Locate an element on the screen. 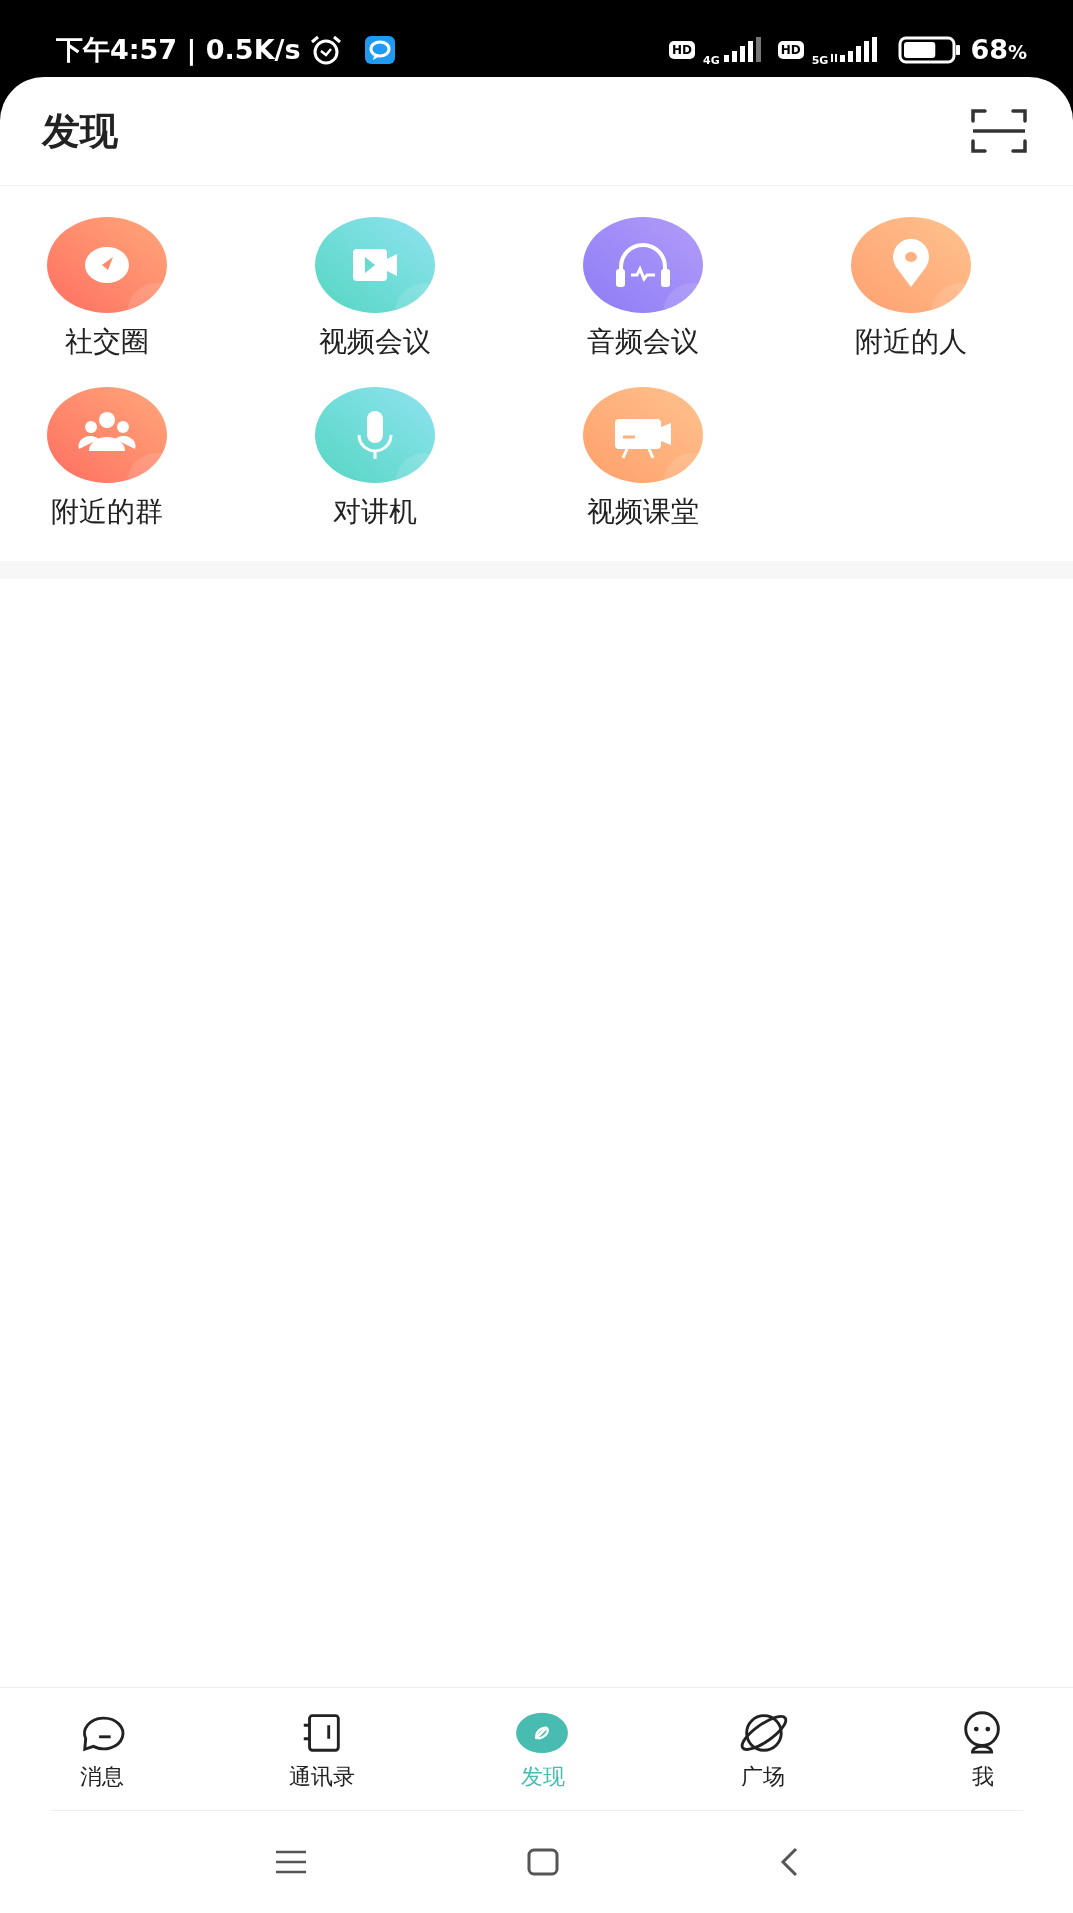 This screenshot has width=1073, height=1913. network-type: 5G is located at coordinates (820, 60).